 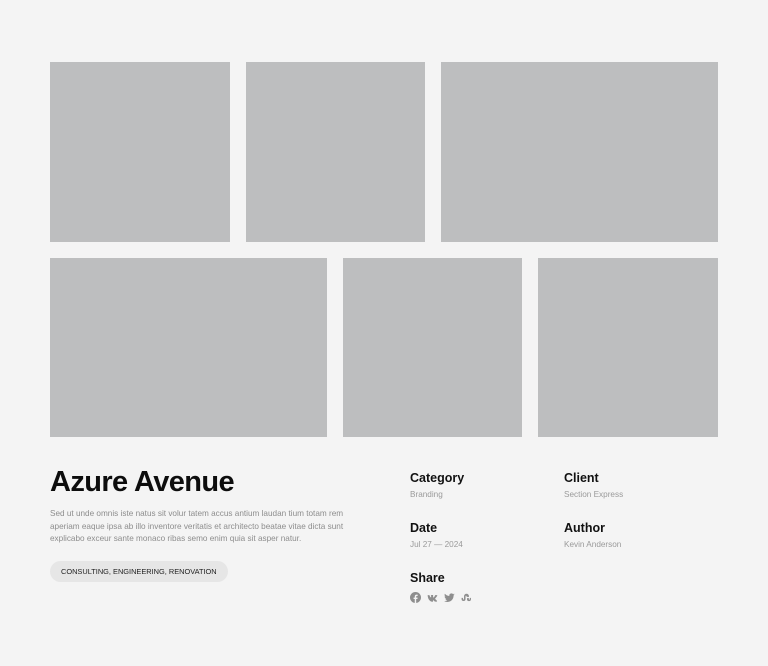 I want to click on twitter-icon-glyph, so click(x=449, y=597).